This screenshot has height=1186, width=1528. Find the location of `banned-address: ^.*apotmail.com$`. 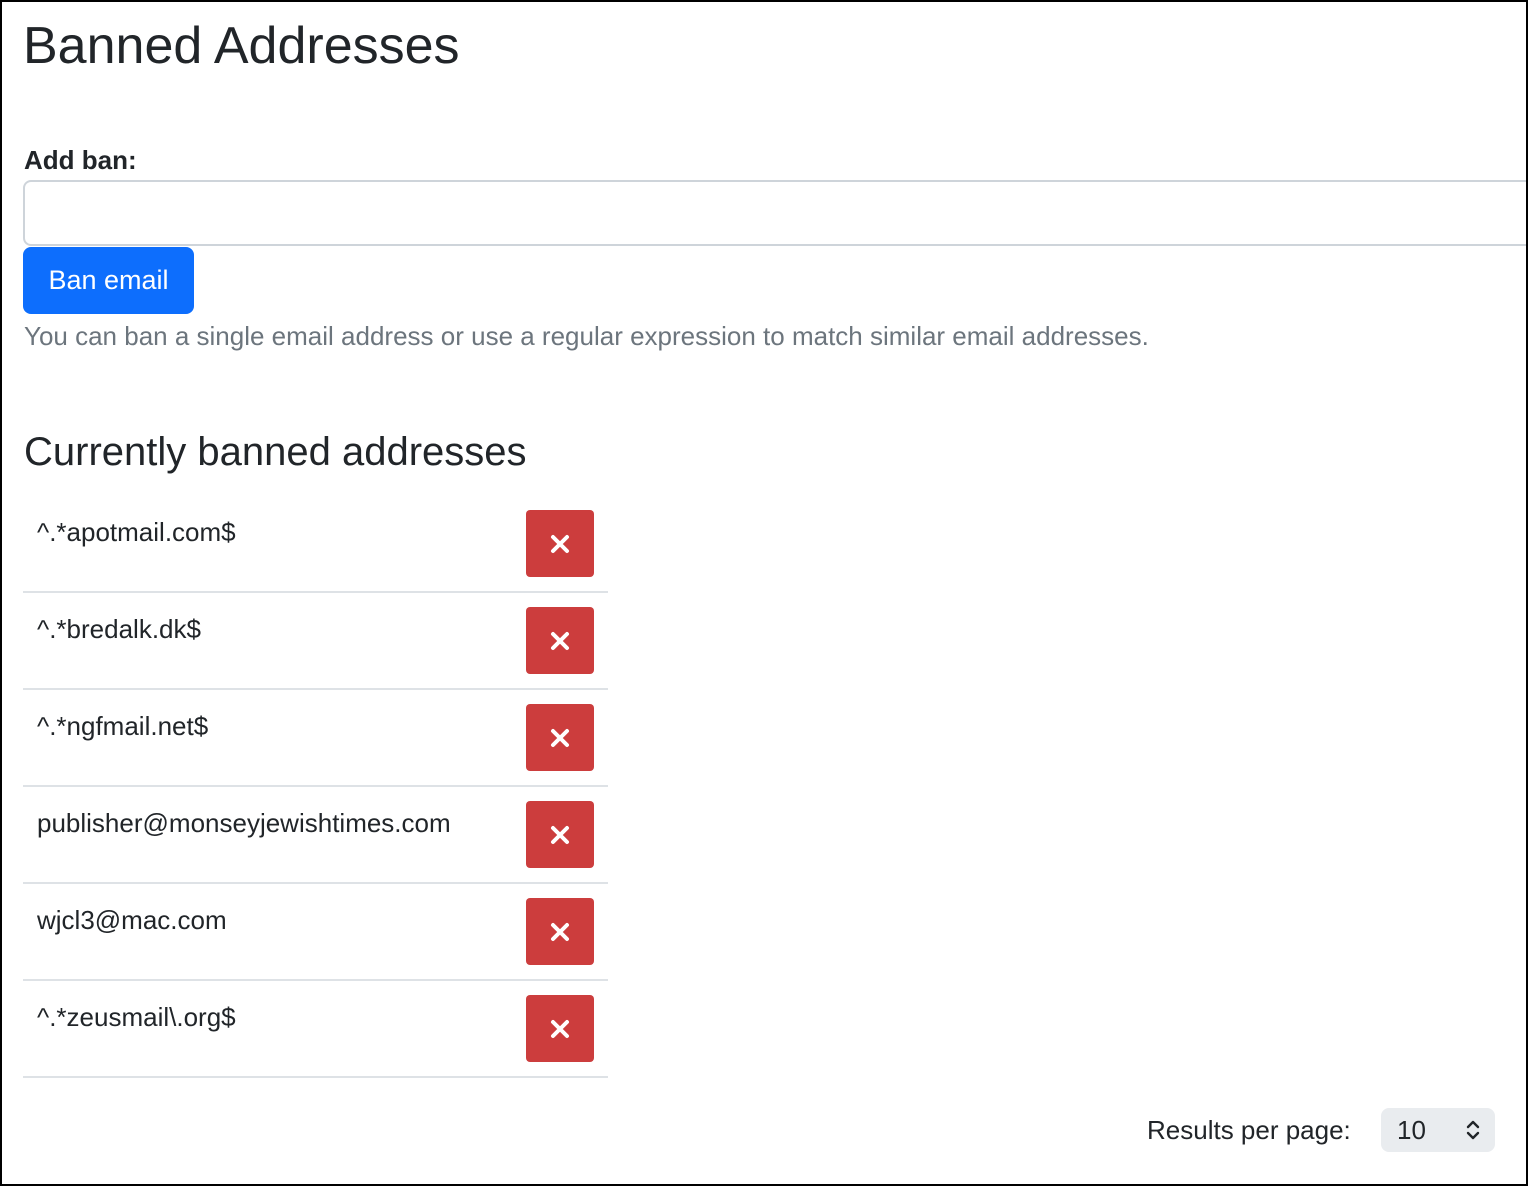

banned-address: ^.*apotmail.com$ is located at coordinates (136, 532).